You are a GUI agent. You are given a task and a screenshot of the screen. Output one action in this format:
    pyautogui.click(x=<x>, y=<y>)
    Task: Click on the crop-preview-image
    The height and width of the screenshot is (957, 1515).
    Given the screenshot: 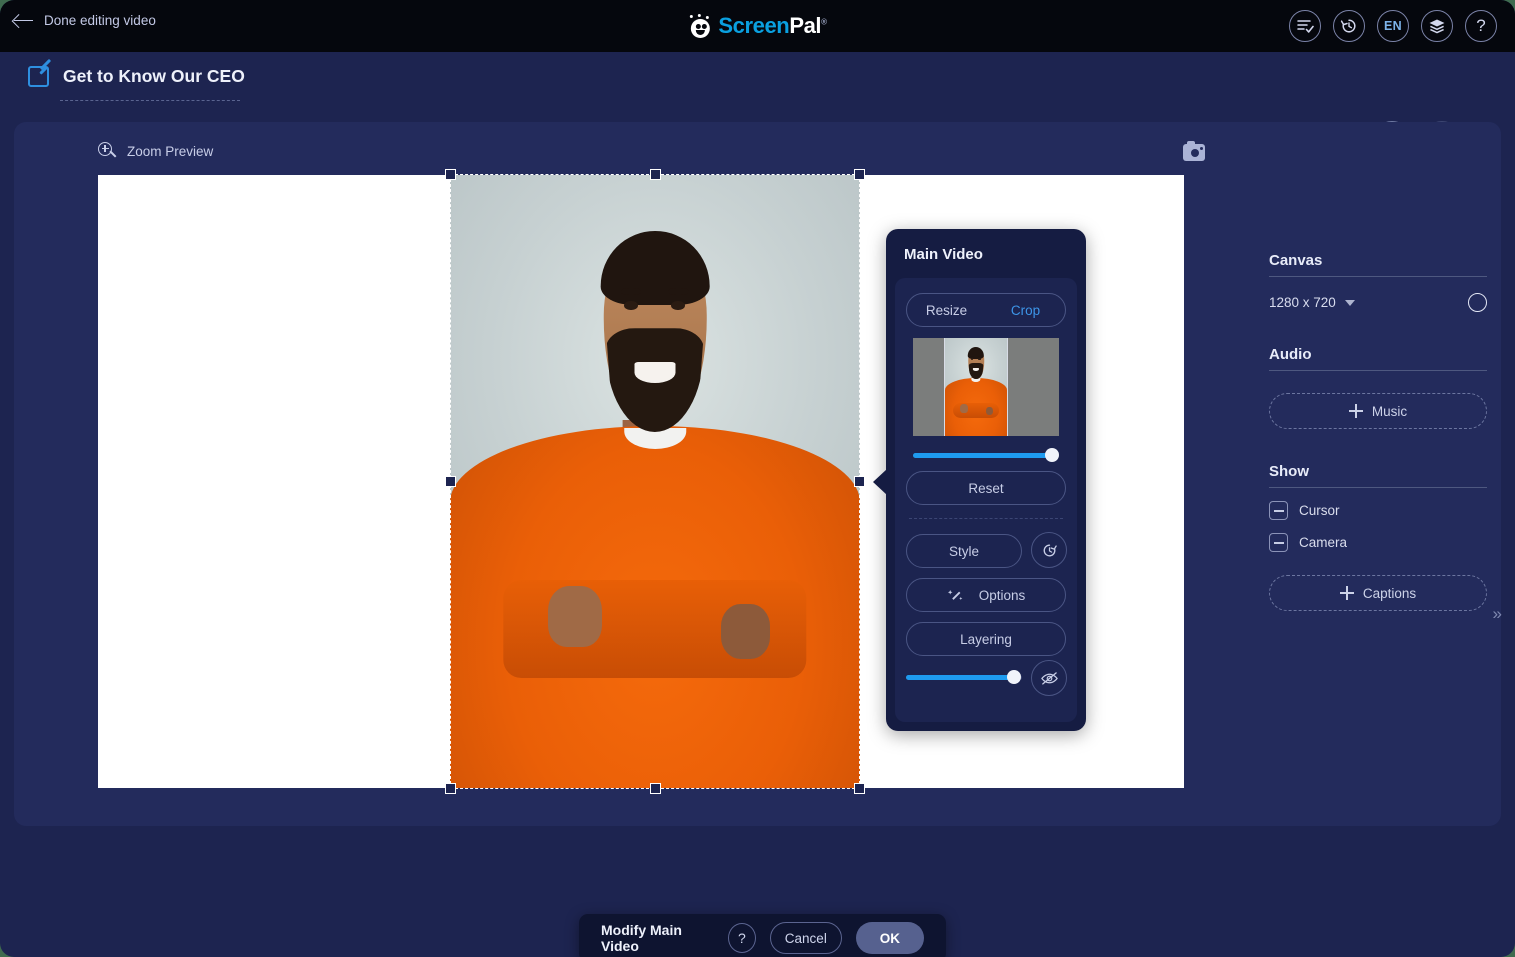 What is the action you would take?
    pyautogui.click(x=976, y=387)
    